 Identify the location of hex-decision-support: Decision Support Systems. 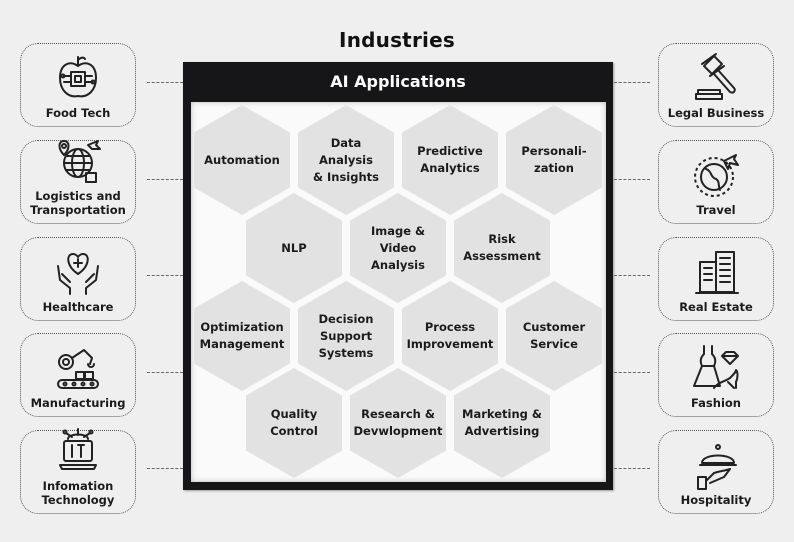
(346, 336).